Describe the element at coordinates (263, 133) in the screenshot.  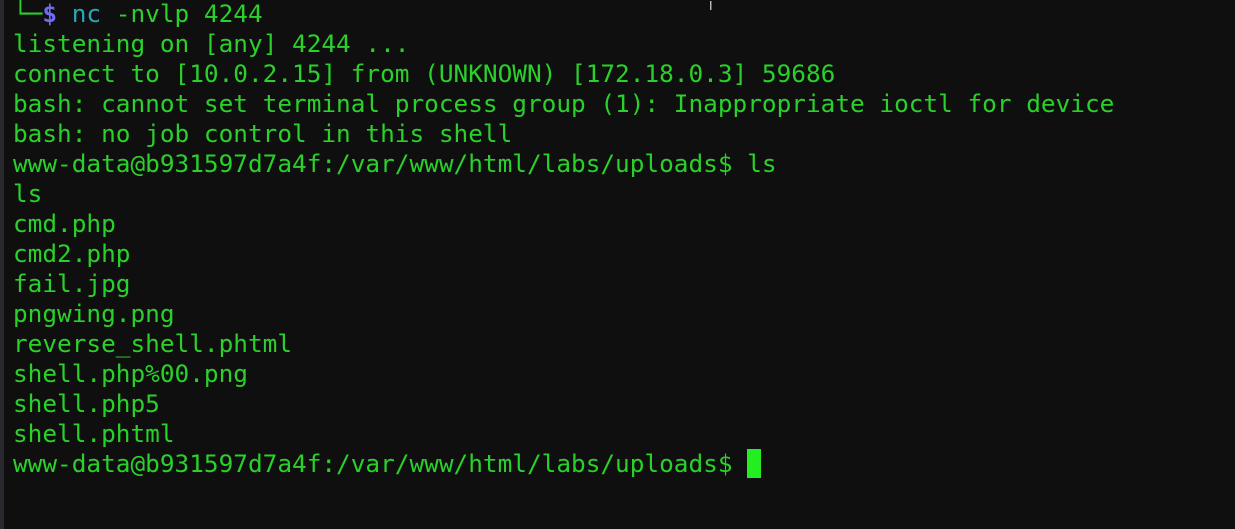
I see `output-line: bash: no job control in this shell` at that location.